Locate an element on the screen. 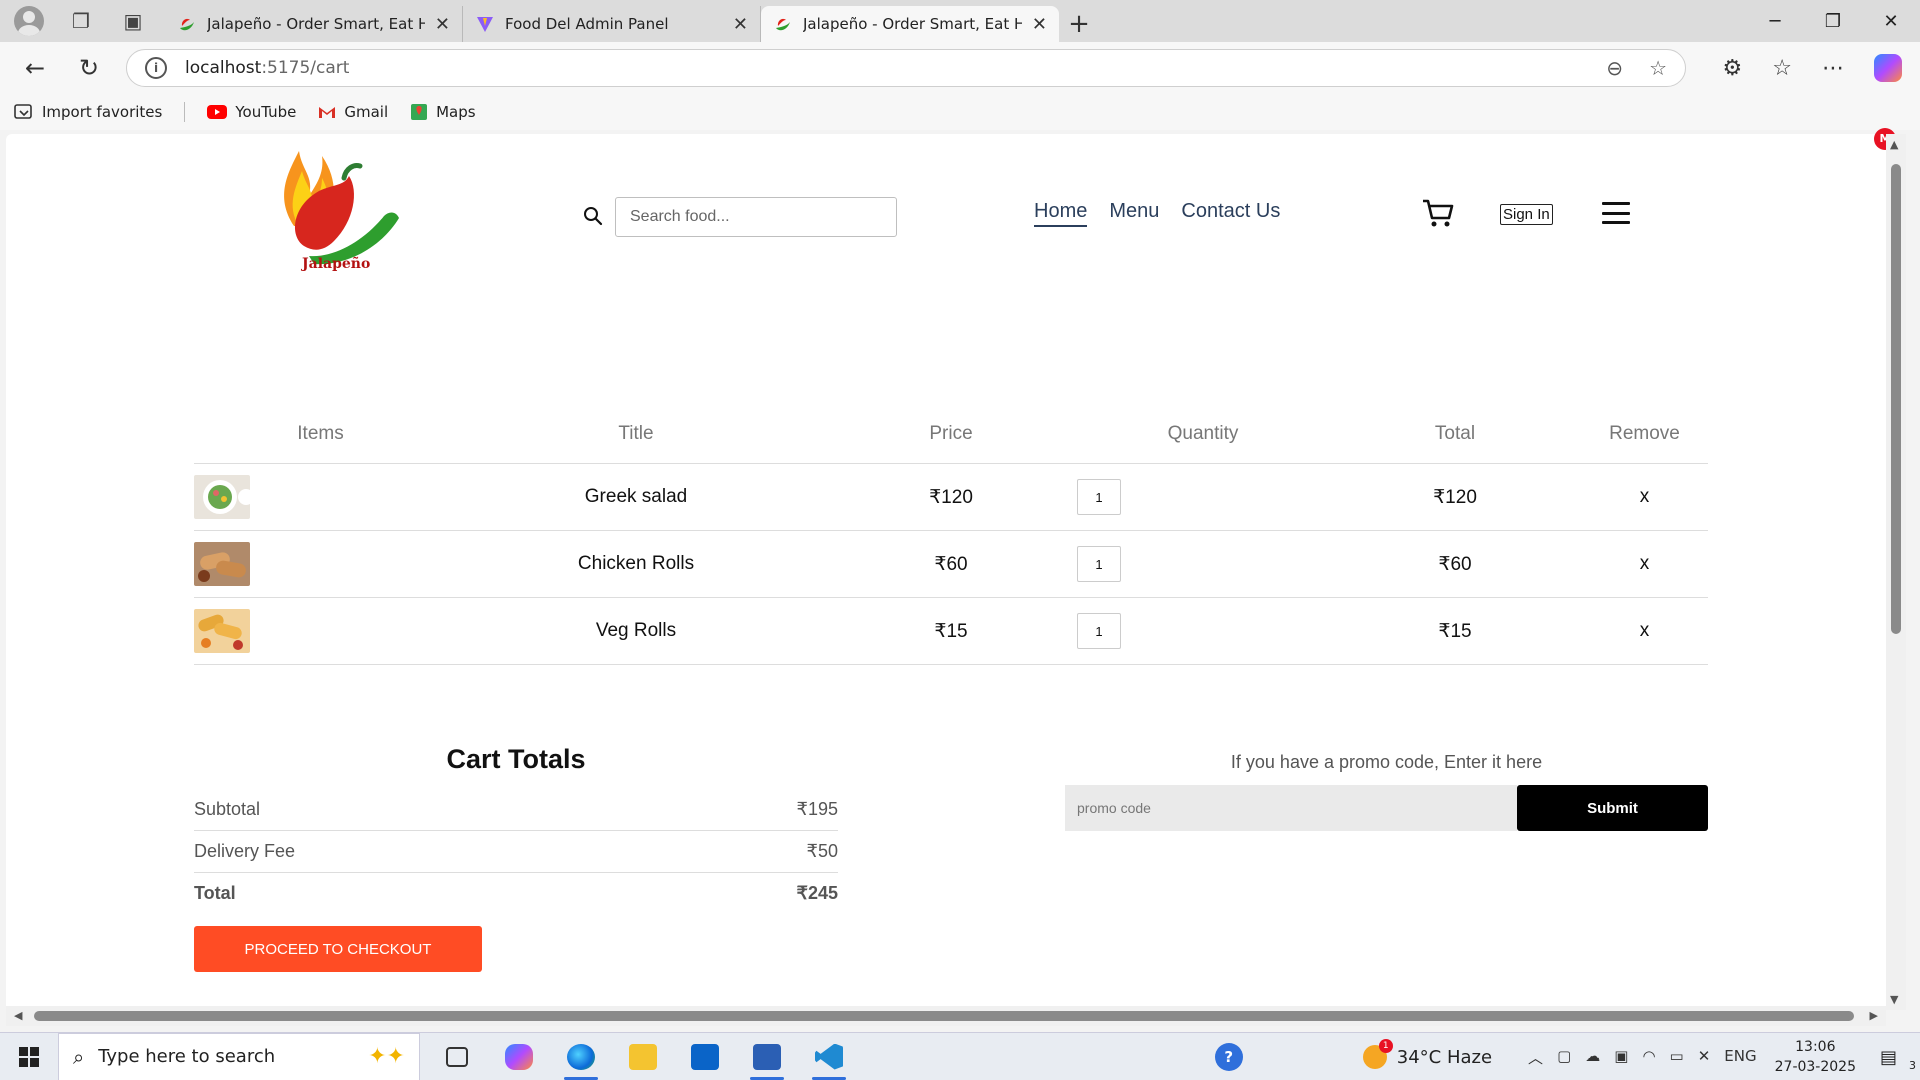 The image size is (1920, 1080). taskbar-search: ⌕ Type here to search ✦✦ is located at coordinates (239, 1056).